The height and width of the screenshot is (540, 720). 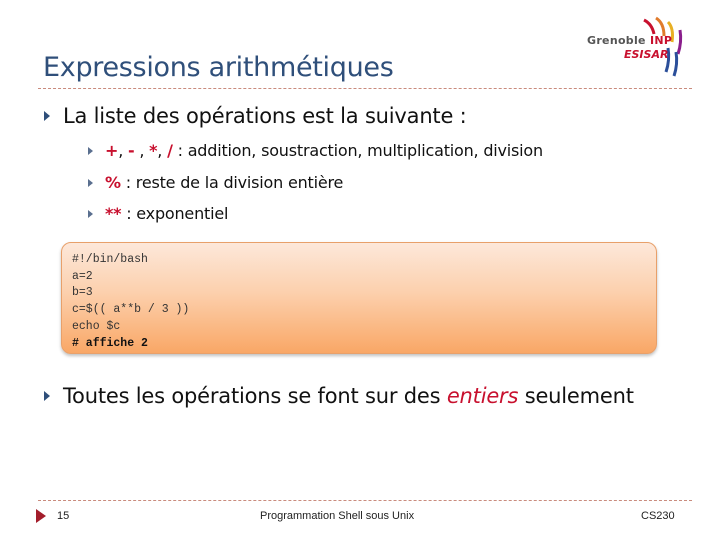 What do you see at coordinates (167, 213) in the screenshot?
I see `sub-bullet-text: ** : exponentiel` at bounding box center [167, 213].